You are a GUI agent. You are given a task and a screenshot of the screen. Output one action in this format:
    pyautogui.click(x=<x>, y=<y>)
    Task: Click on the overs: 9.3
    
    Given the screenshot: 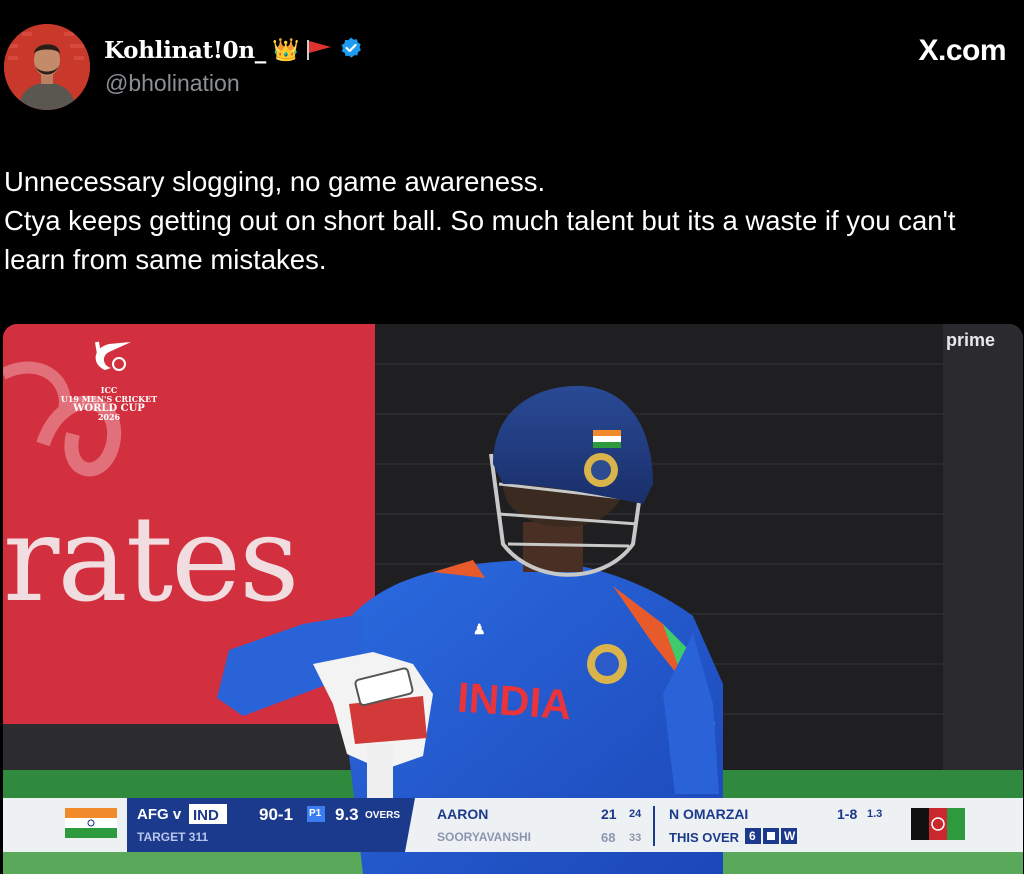 What is the action you would take?
    pyautogui.click(x=347, y=814)
    